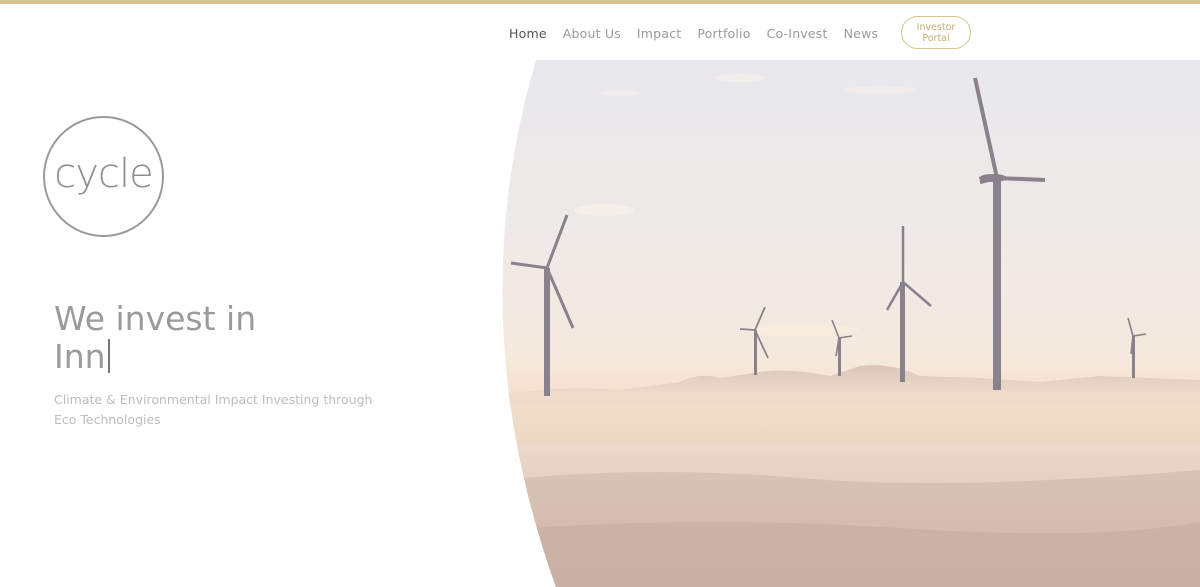 Image resolution: width=1200 pixels, height=587 pixels. I want to click on investor-portal-label-line2: Portal, so click(936, 38).